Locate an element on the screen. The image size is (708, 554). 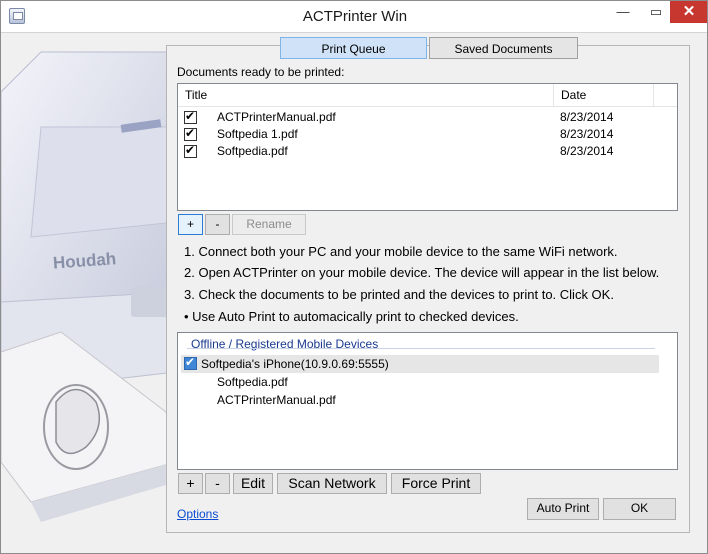
document-title: Softpedia 1.pdf is located at coordinates (257, 134).